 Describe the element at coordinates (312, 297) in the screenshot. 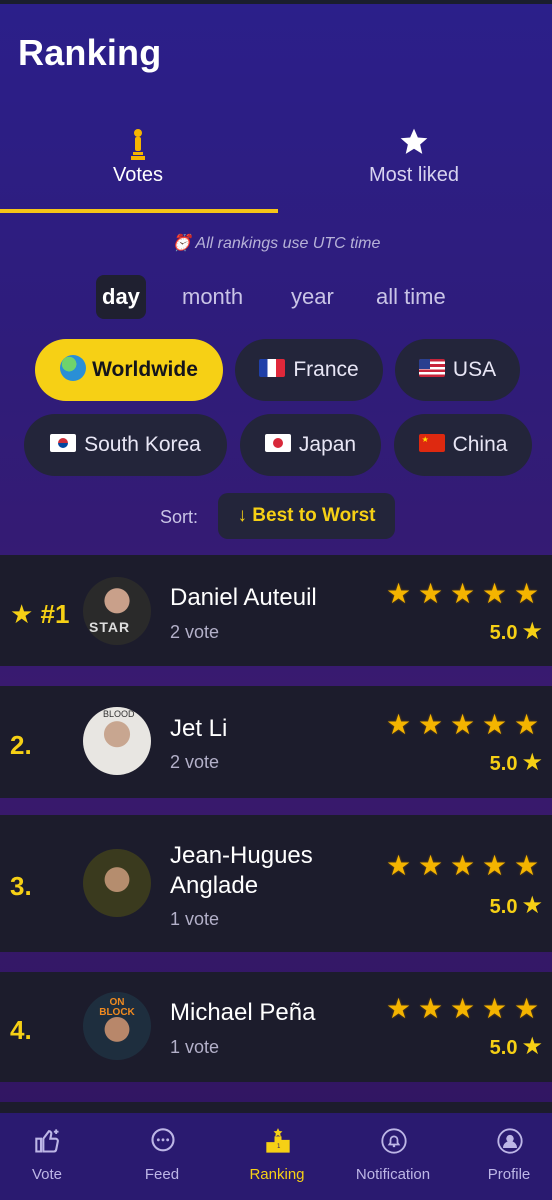

I see `period-year: year` at that location.